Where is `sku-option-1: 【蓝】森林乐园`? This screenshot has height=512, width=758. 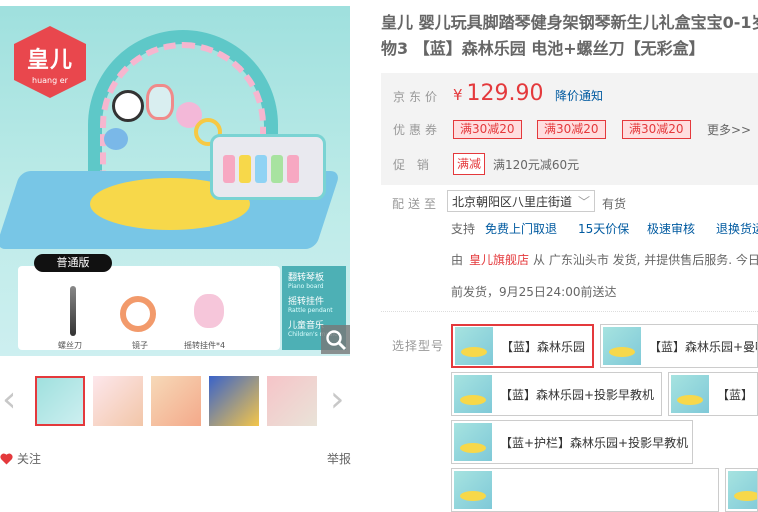
sku-option-1: 【蓝】森林乐园 is located at coordinates (522, 346).